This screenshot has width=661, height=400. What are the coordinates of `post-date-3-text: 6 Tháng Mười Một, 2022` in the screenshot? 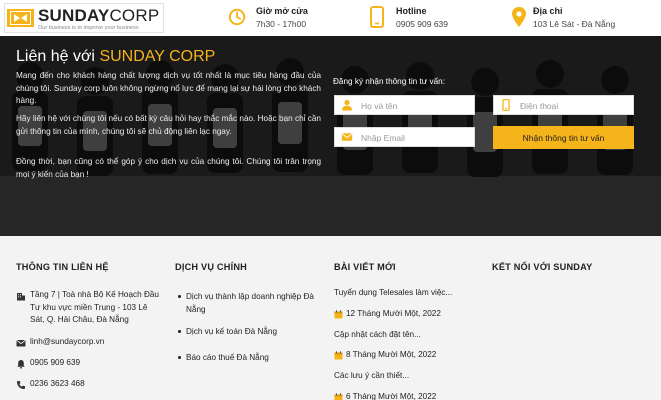 It's located at (391, 396).